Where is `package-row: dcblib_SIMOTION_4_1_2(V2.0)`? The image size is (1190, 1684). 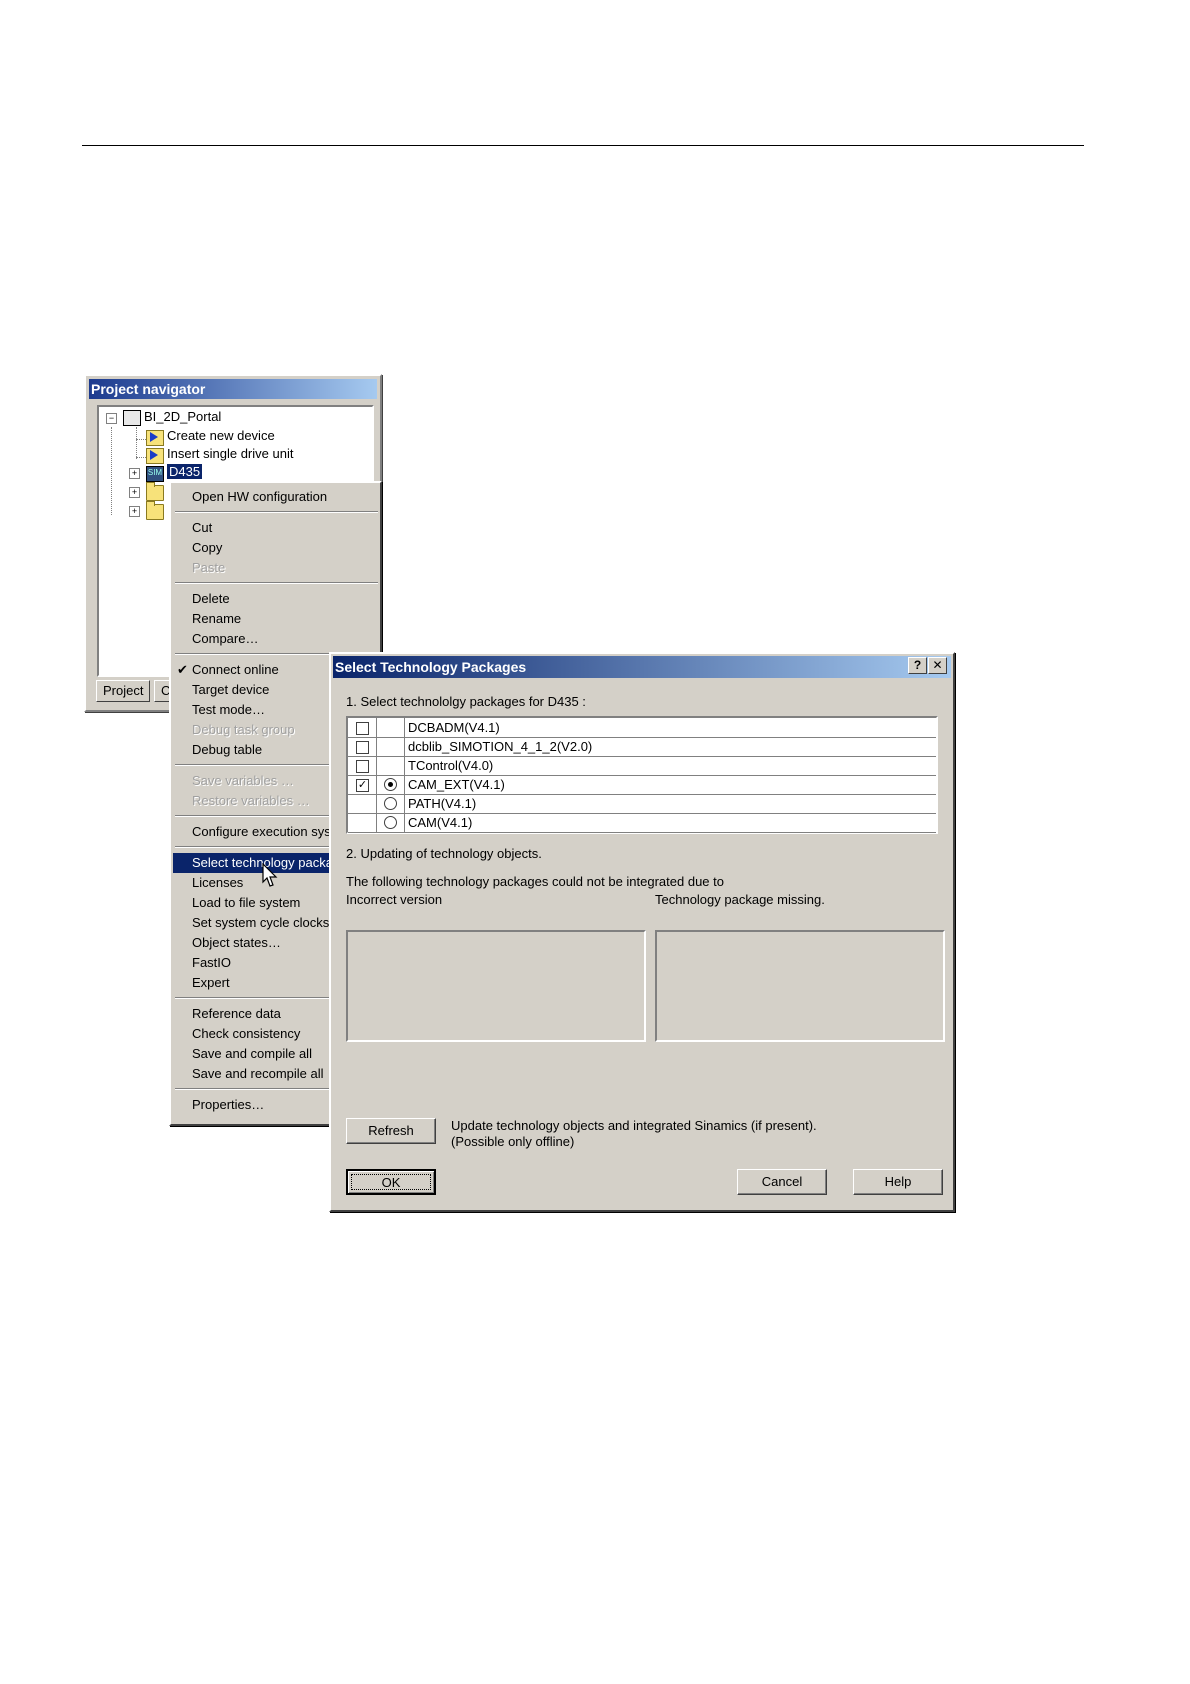
package-row: dcblib_SIMOTION_4_1_2(V2.0) is located at coordinates (642, 747).